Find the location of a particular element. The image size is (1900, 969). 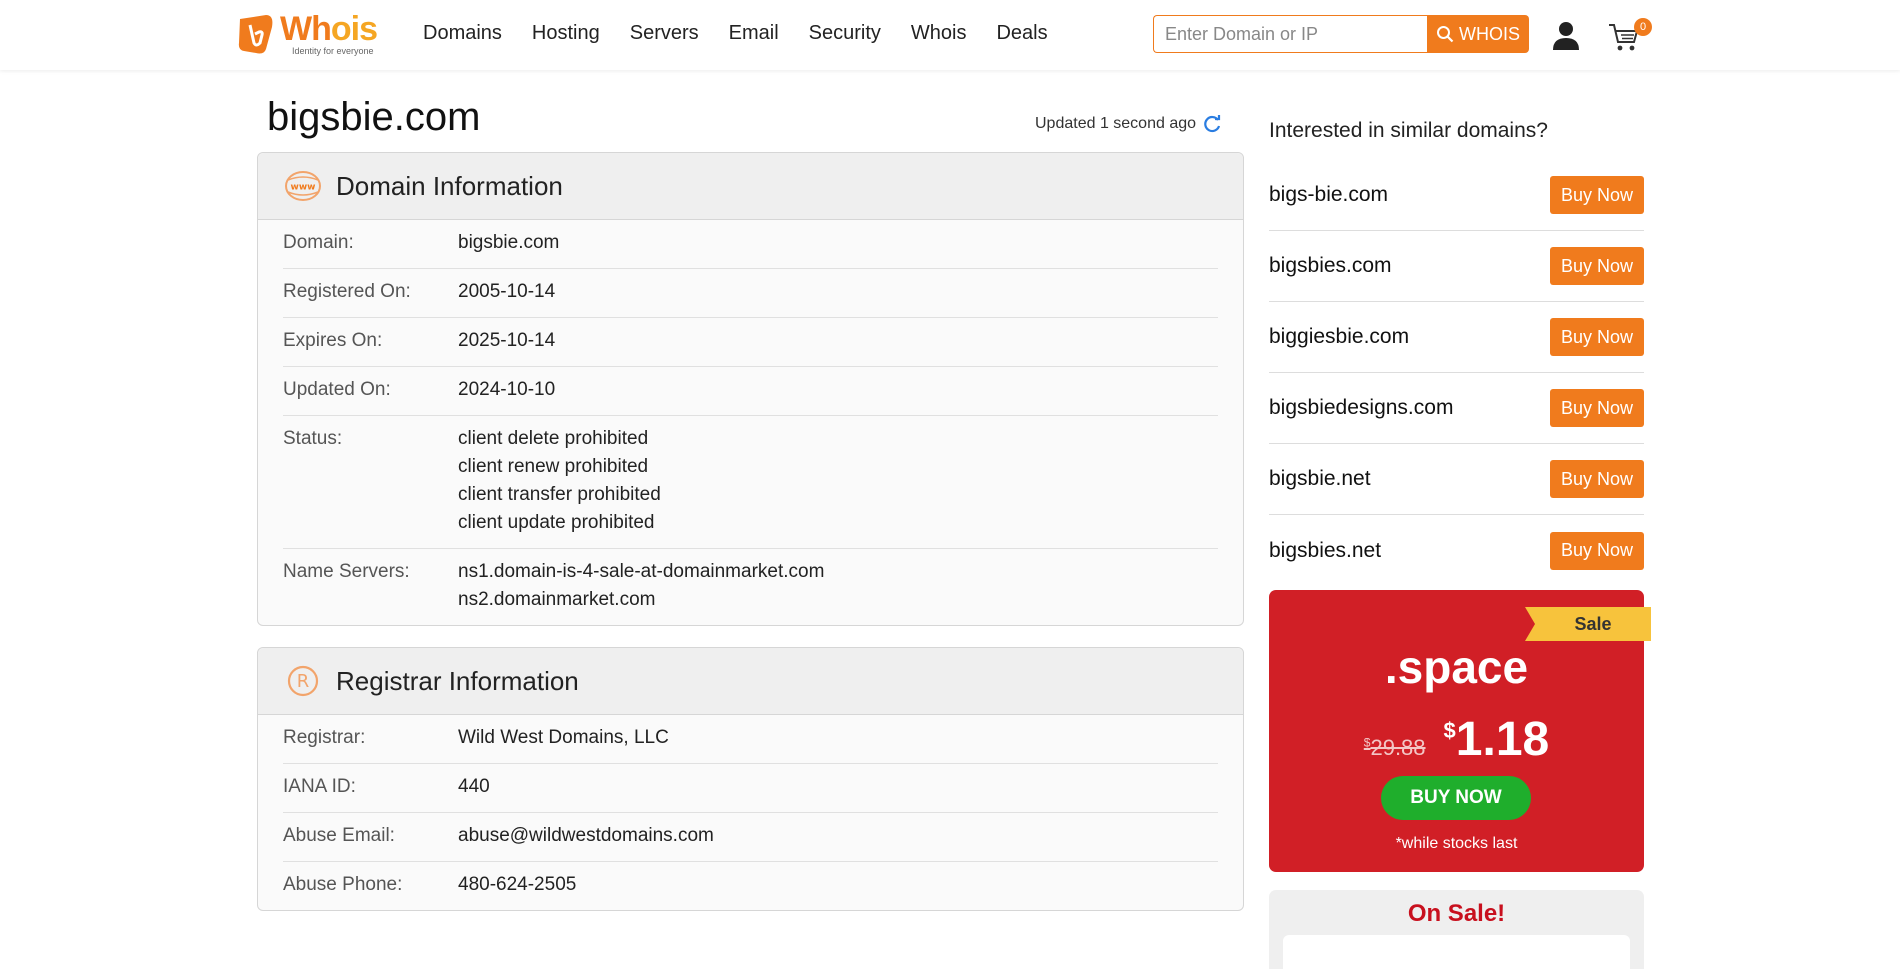

info-row-domain: Domain: bigsbie.com is located at coordinates (750, 244).